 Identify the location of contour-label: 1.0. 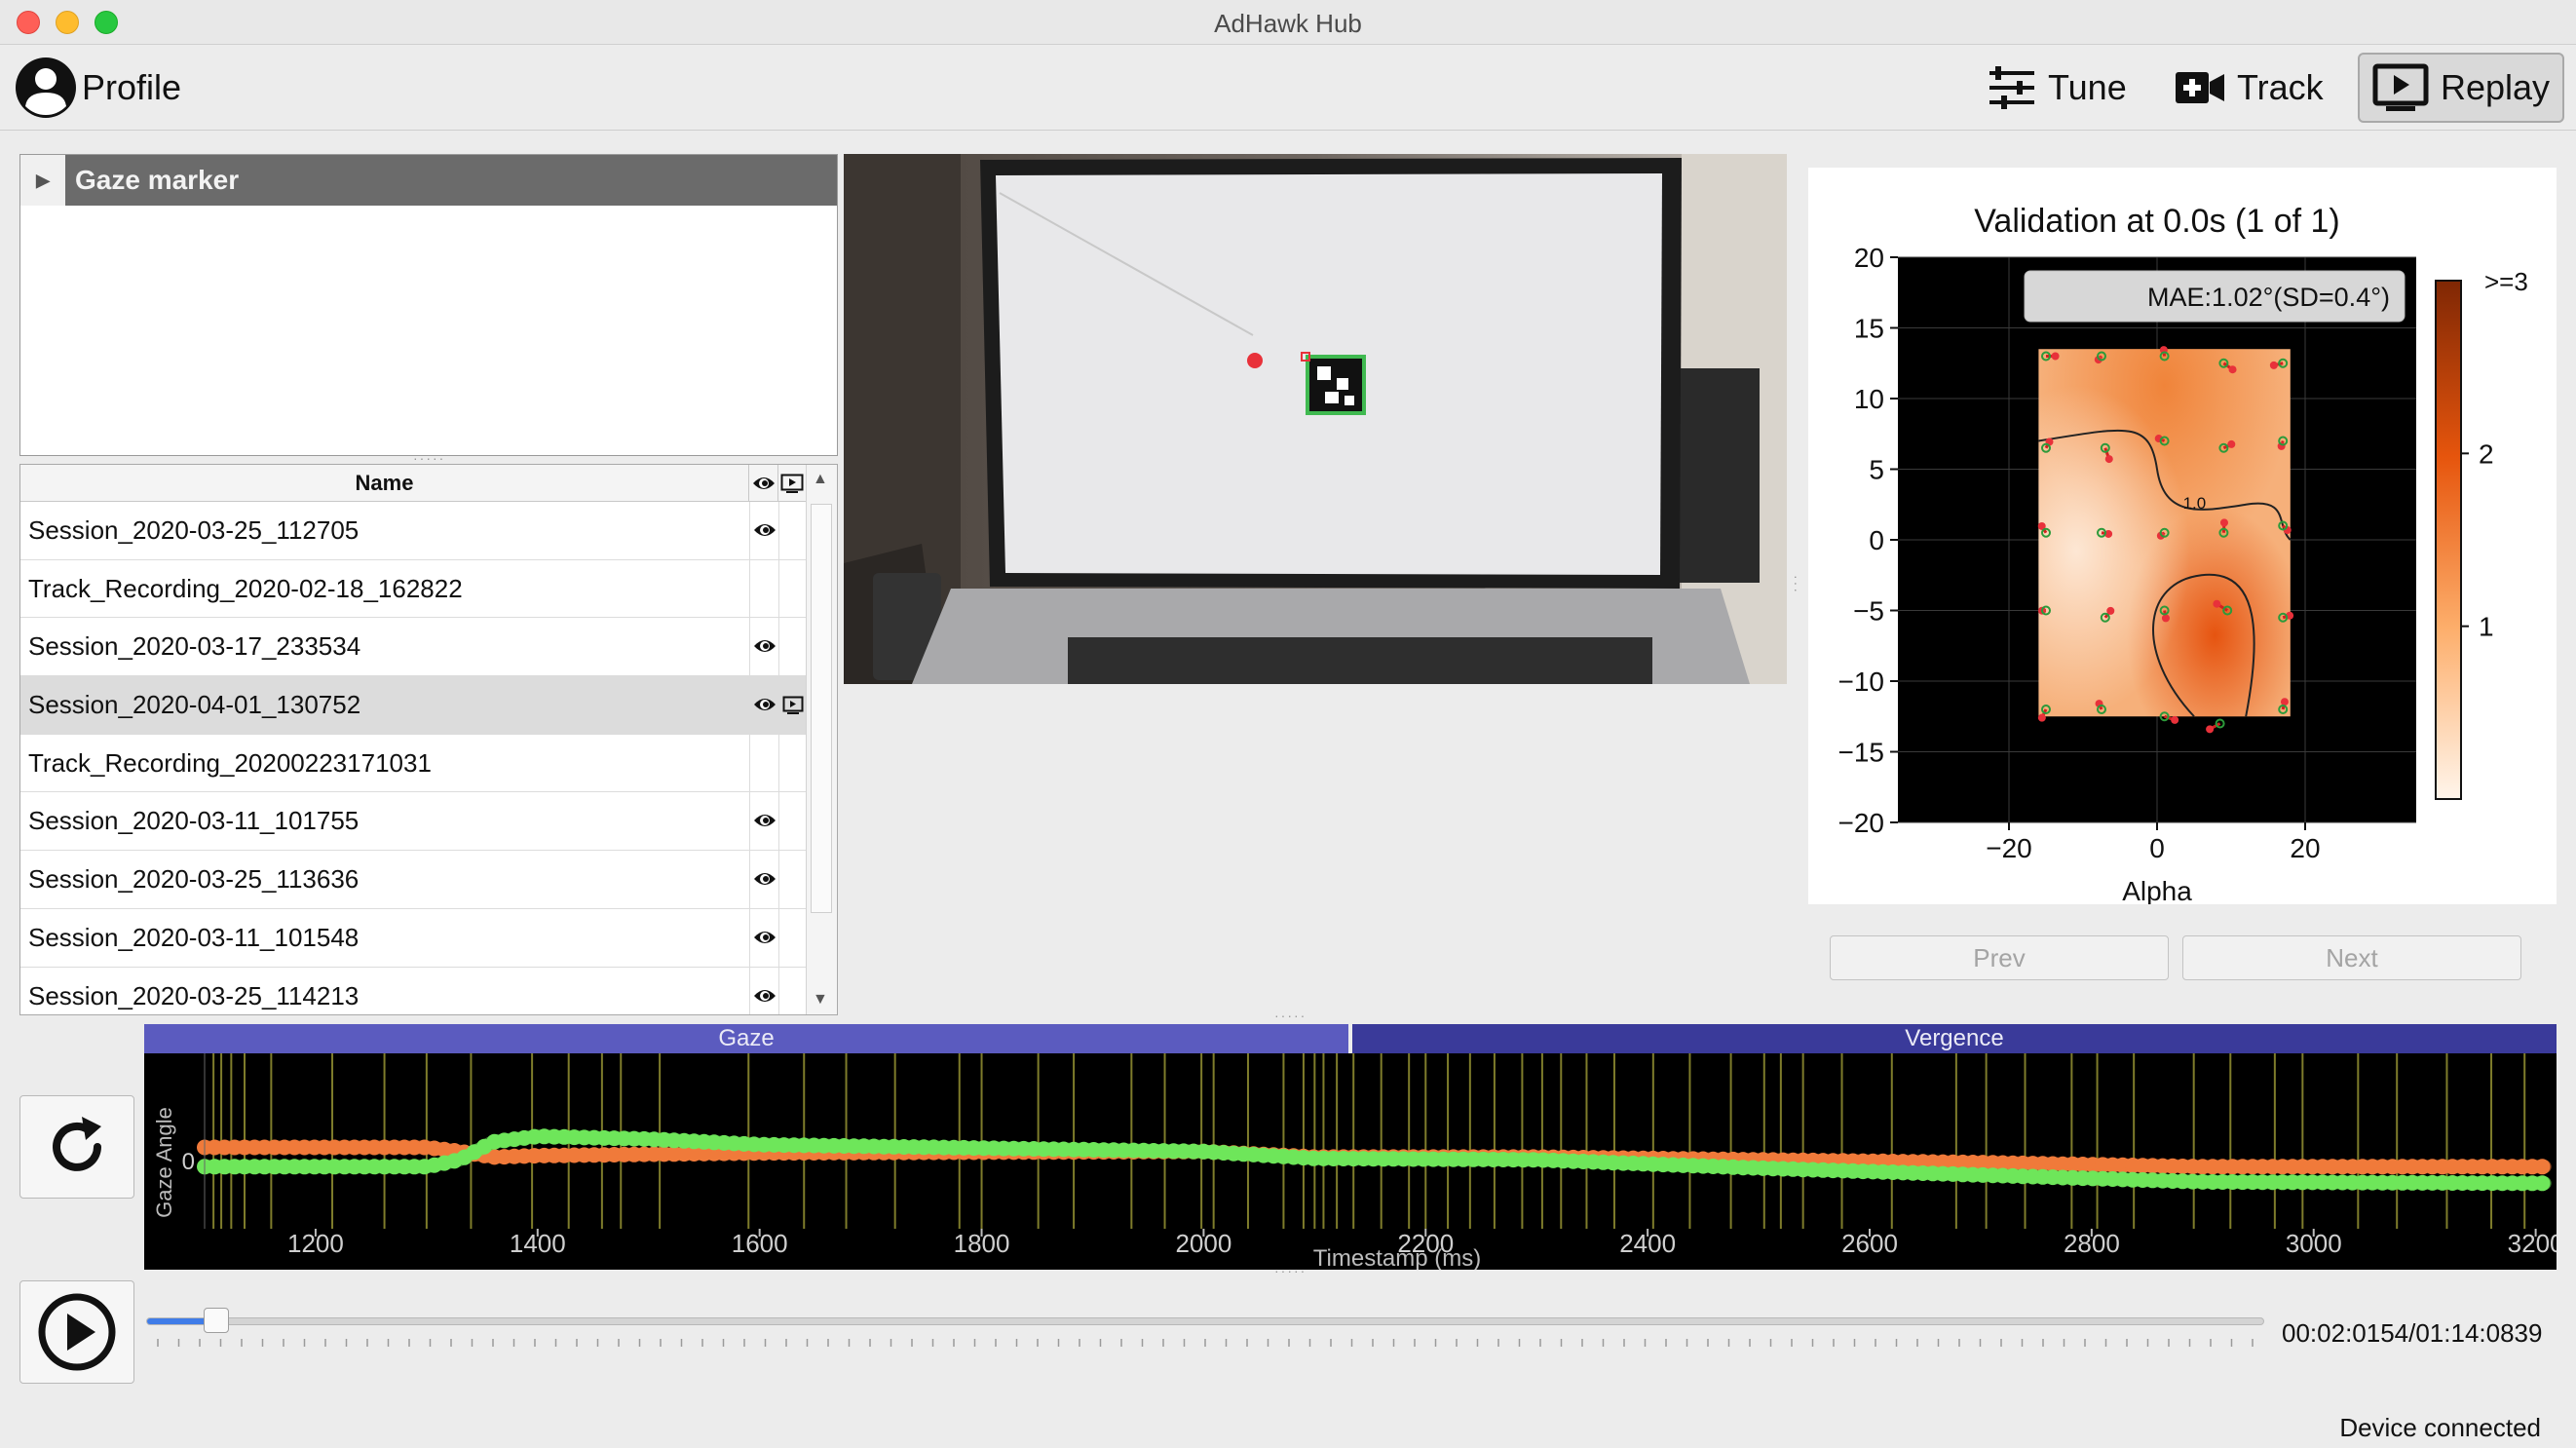
(2195, 503).